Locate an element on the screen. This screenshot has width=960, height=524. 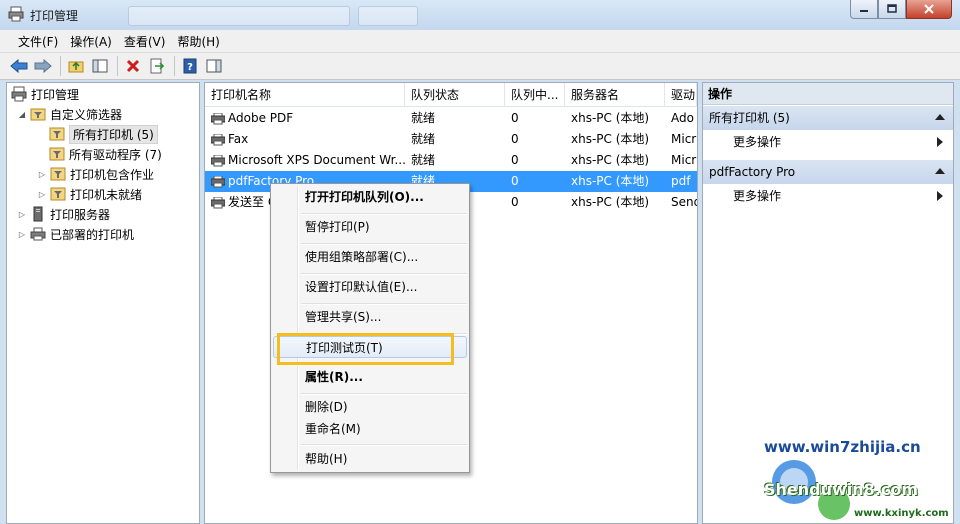
back-arrow-icon is located at coordinates (19, 66).